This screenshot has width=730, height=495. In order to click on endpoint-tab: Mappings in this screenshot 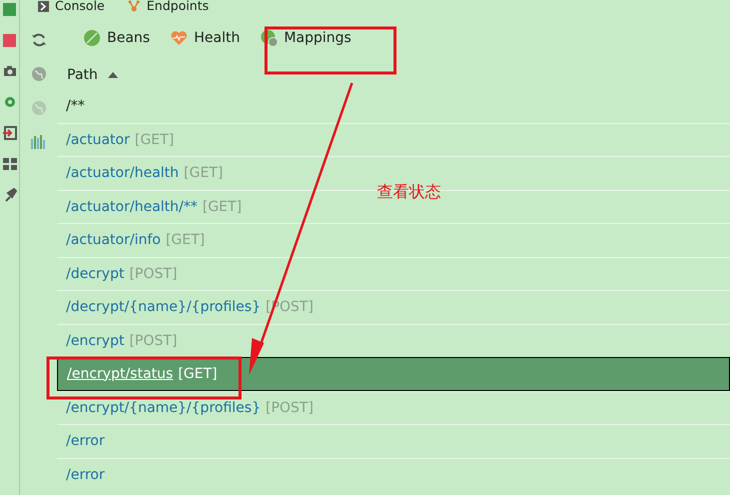, I will do `click(306, 38)`.